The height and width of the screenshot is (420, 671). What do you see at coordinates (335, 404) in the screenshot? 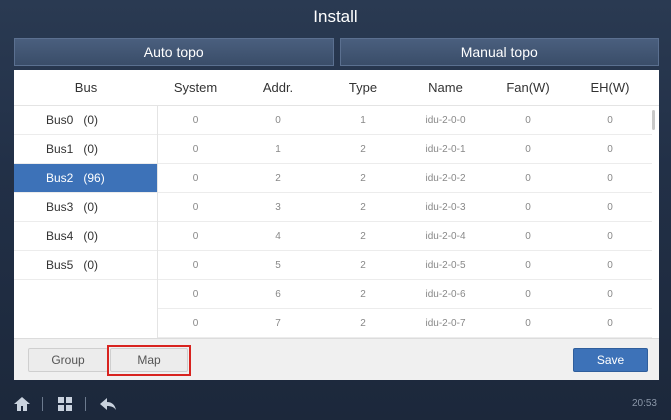
I see `bottom-nav-bar: 20:53` at bounding box center [335, 404].